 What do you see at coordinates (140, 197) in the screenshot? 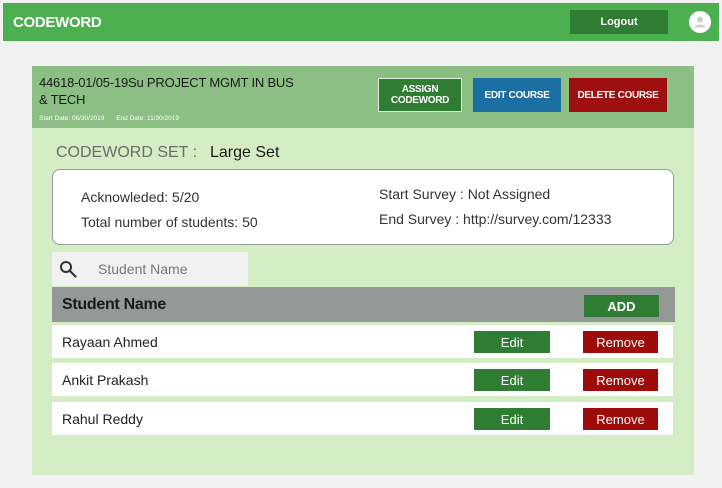
I see `acknowledged-count: Acknowleded: 5/20` at bounding box center [140, 197].